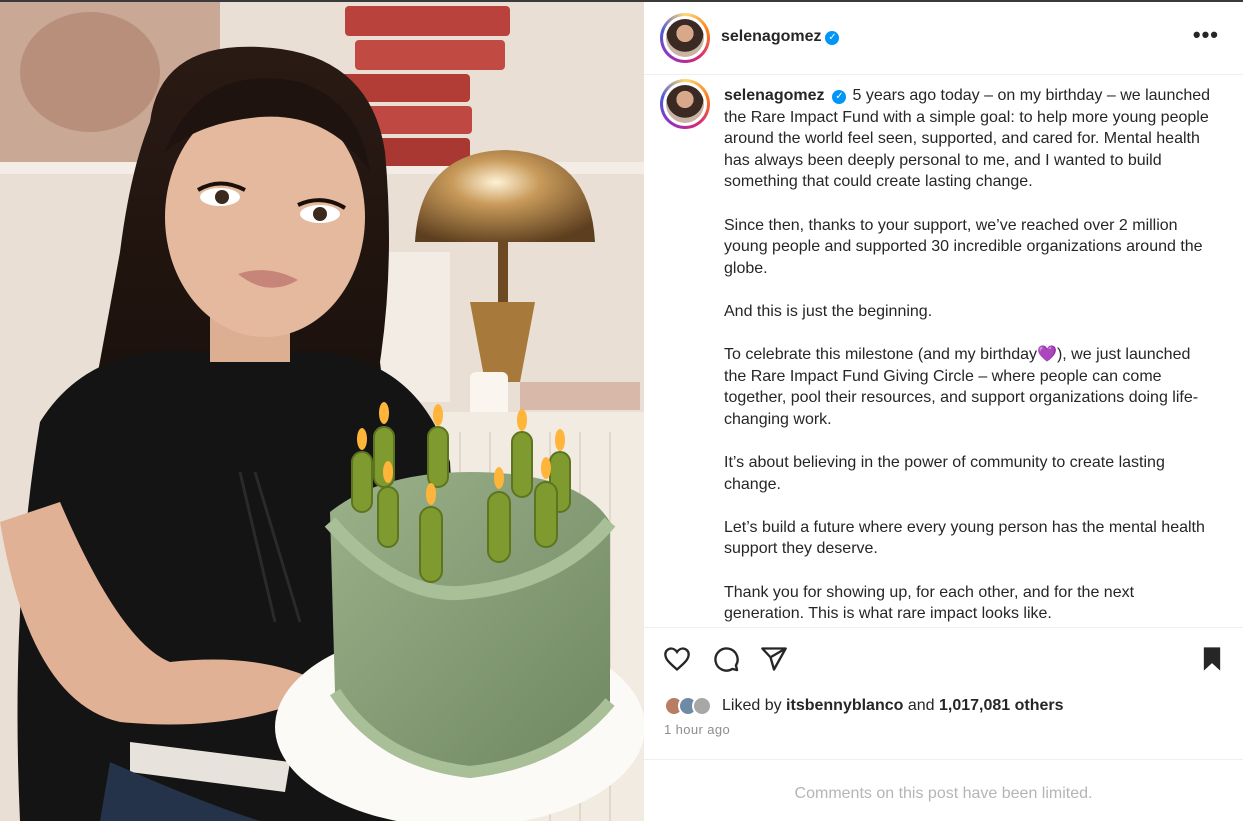 The image size is (1243, 821). I want to click on author-avatar, so click(685, 38).